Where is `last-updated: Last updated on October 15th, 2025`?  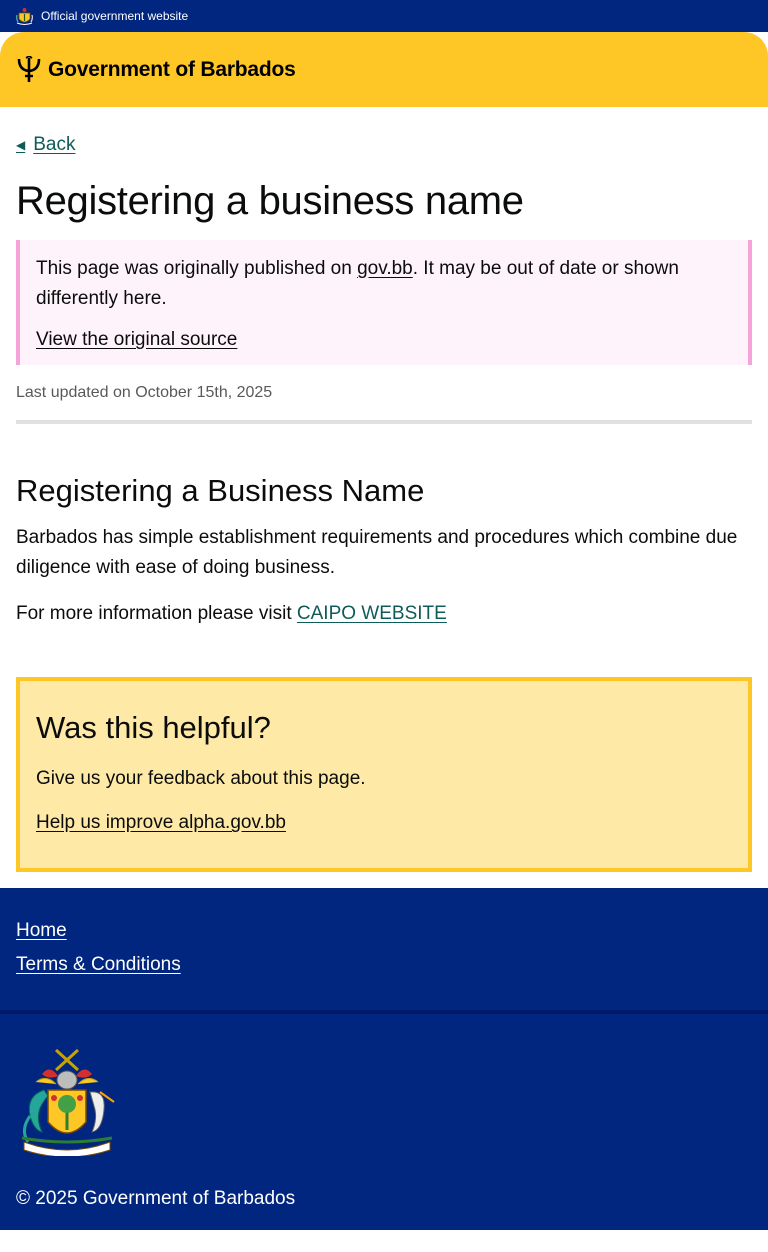 last-updated: Last updated on October 15th, 2025 is located at coordinates (144, 392).